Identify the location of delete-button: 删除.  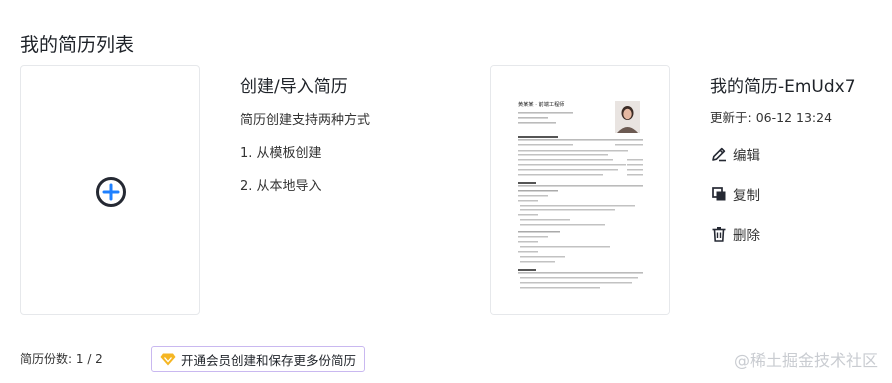
(735, 234).